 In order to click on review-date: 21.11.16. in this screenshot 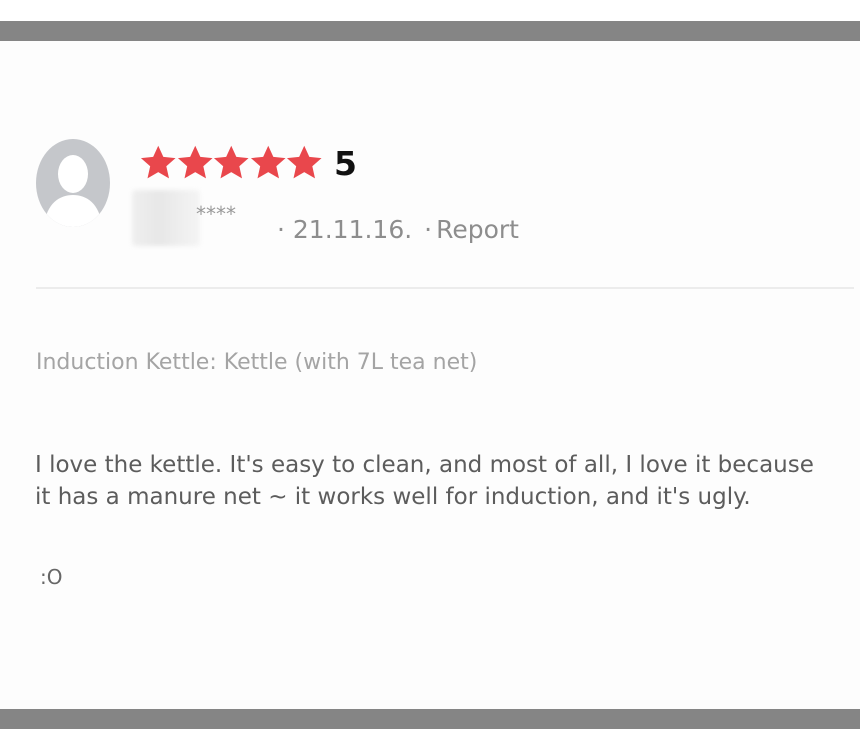, I will do `click(352, 229)`.